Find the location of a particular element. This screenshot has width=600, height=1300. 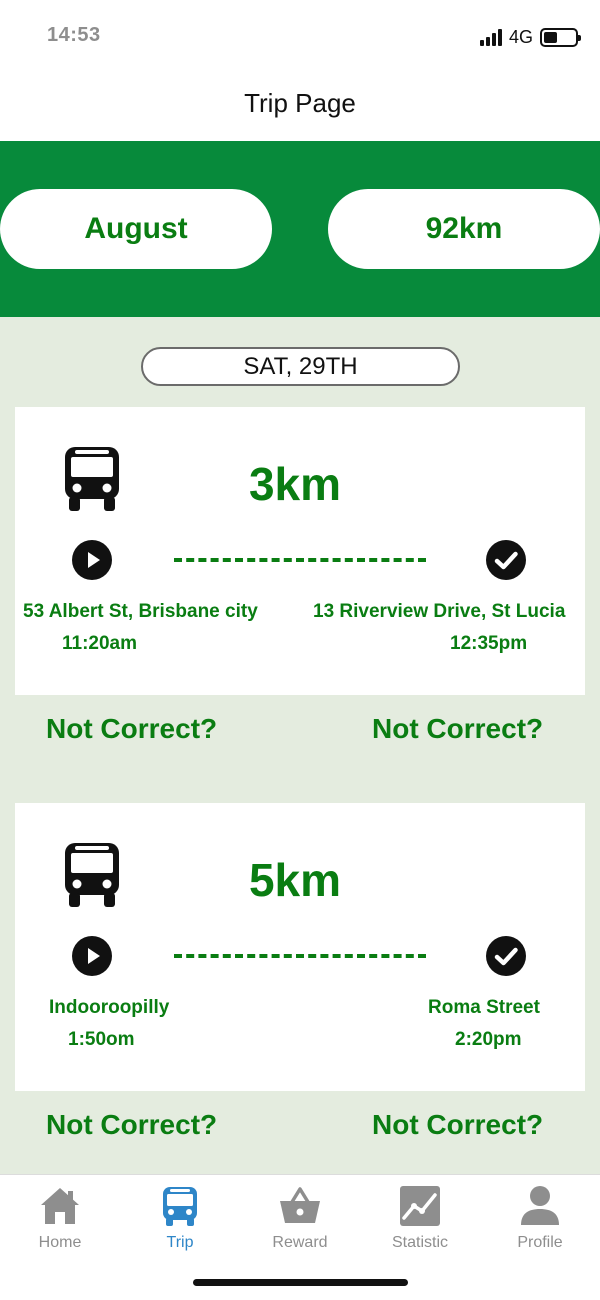

tab-reward: Reward is located at coordinates (300, 1223).